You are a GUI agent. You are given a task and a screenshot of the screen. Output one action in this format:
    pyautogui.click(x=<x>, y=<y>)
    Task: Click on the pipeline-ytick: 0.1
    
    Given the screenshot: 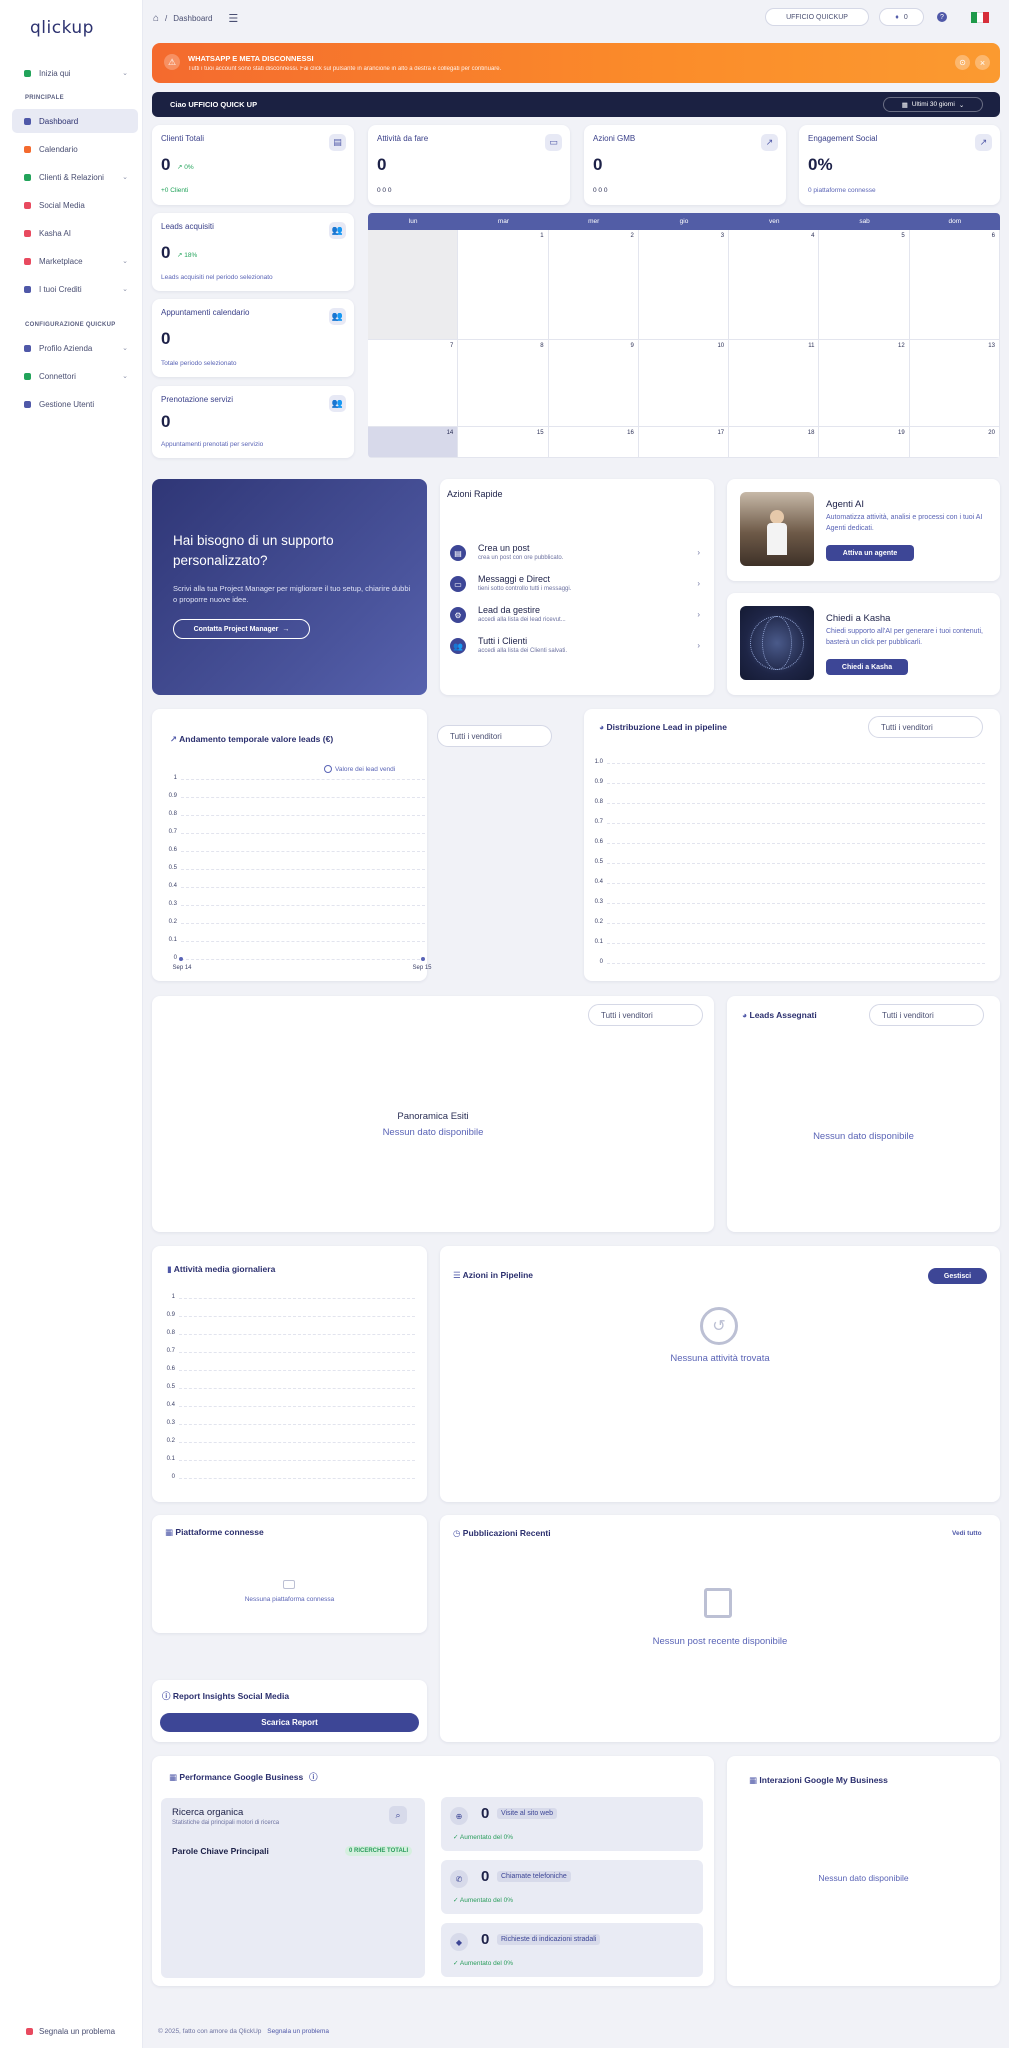 What is the action you would take?
    pyautogui.click(x=598, y=942)
    